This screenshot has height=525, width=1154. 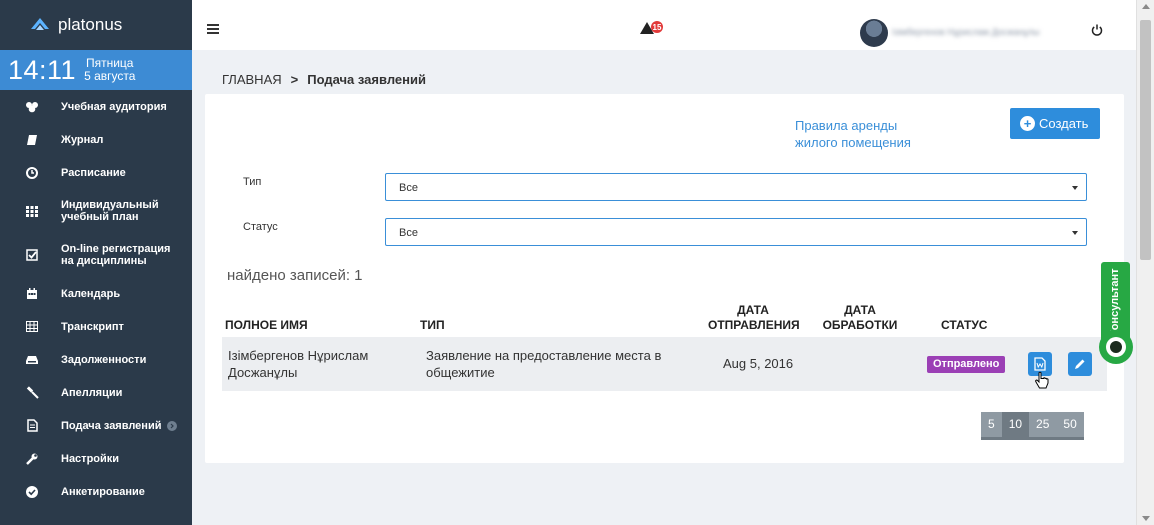 What do you see at coordinates (116, 255) in the screenshot?
I see `sidebar-item-label: On-line регистрация на дисциплины` at bounding box center [116, 255].